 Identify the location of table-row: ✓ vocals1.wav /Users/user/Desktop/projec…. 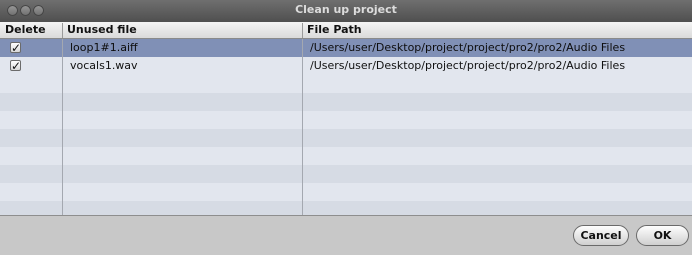
(346, 66).